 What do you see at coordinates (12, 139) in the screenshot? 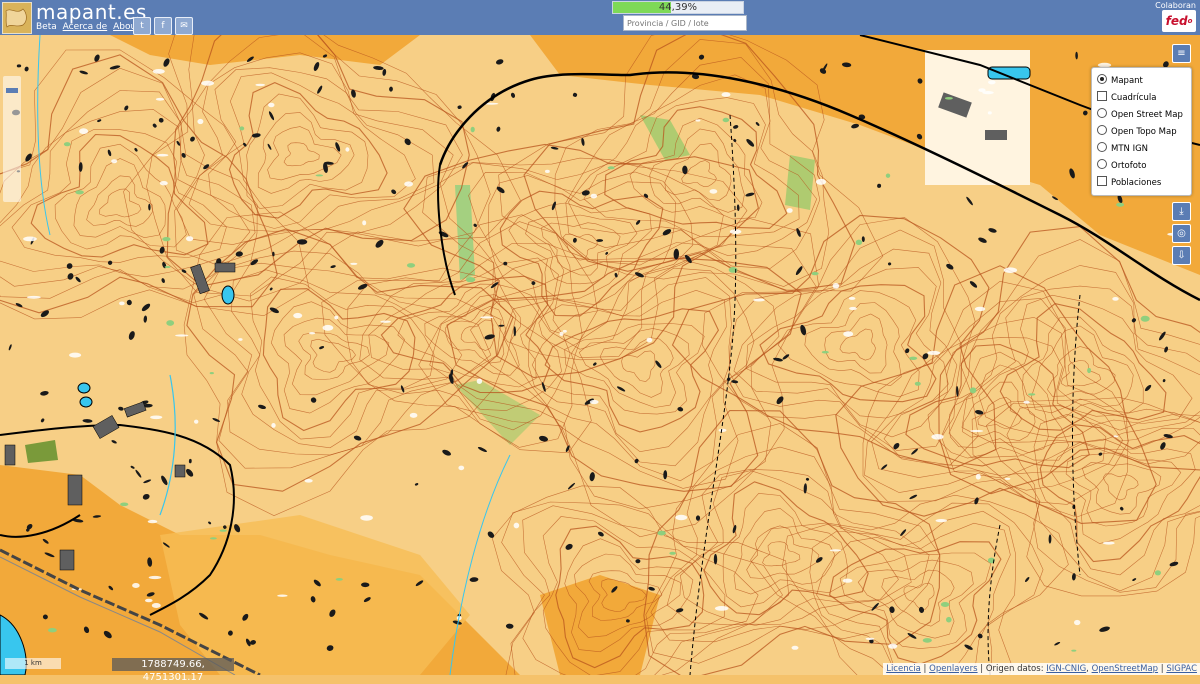
I see `zoom-slider` at bounding box center [12, 139].